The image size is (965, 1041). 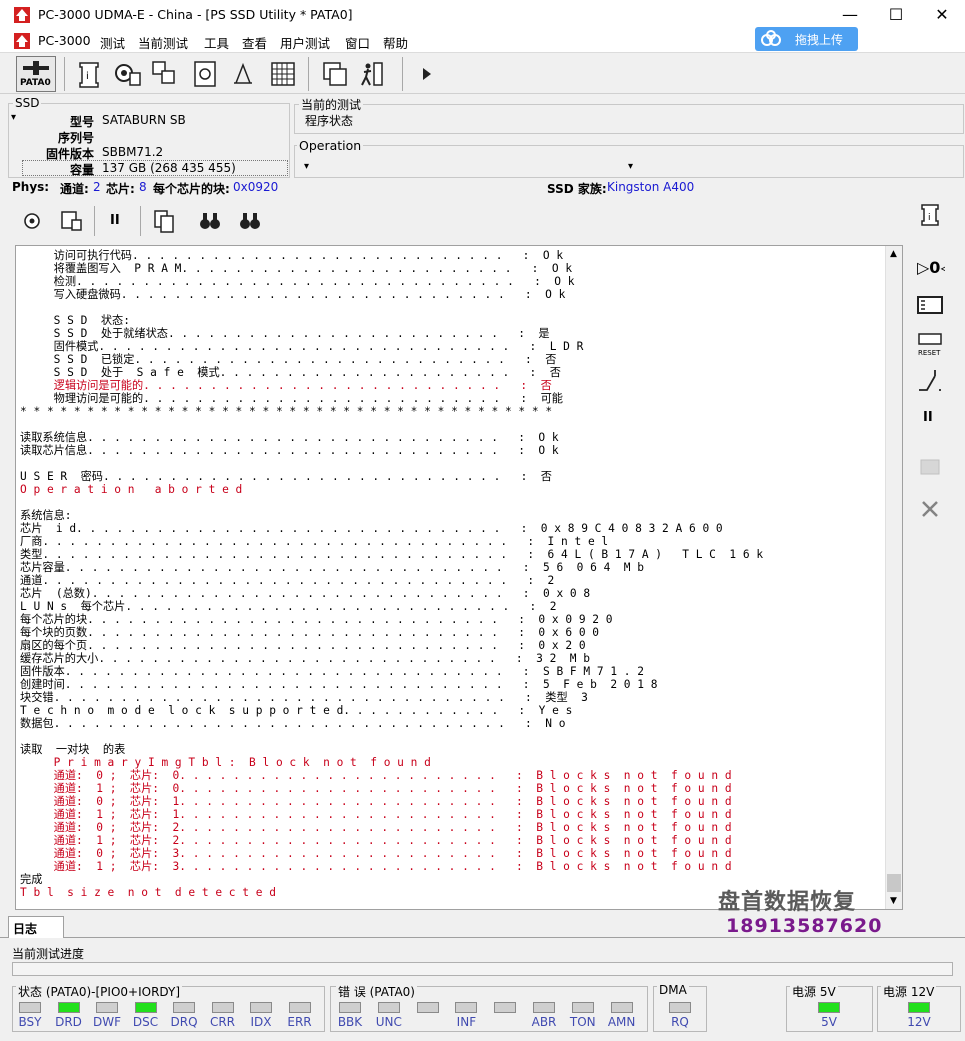 I want to click on model-value: SATABURN SB, so click(x=144, y=120).